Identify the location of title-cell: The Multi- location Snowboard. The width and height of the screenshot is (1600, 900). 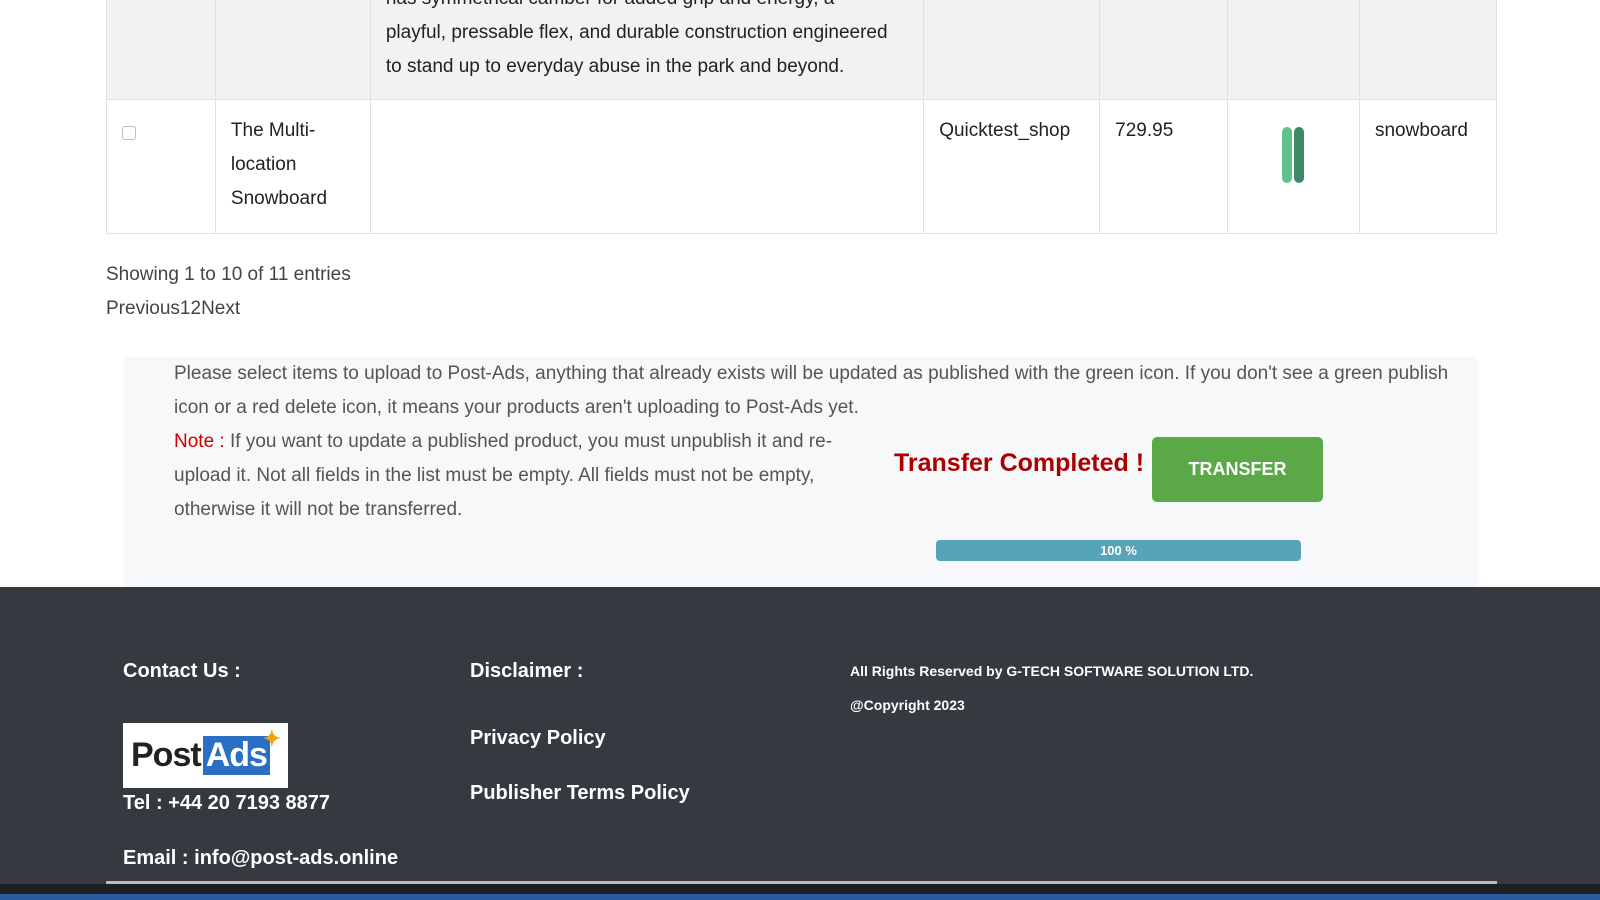
(292, 166).